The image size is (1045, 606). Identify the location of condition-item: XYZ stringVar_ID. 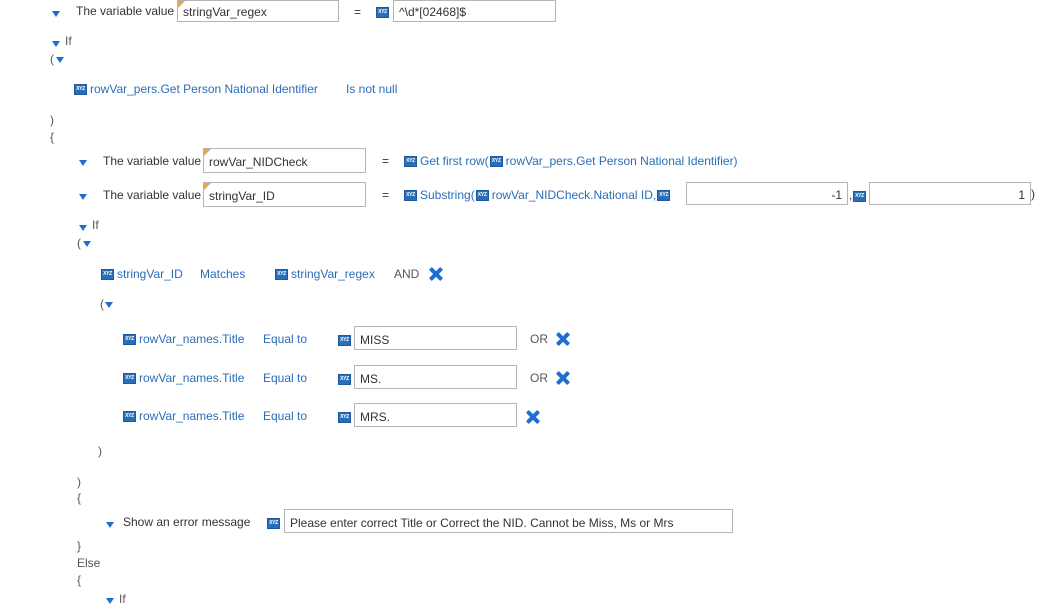
(142, 274).